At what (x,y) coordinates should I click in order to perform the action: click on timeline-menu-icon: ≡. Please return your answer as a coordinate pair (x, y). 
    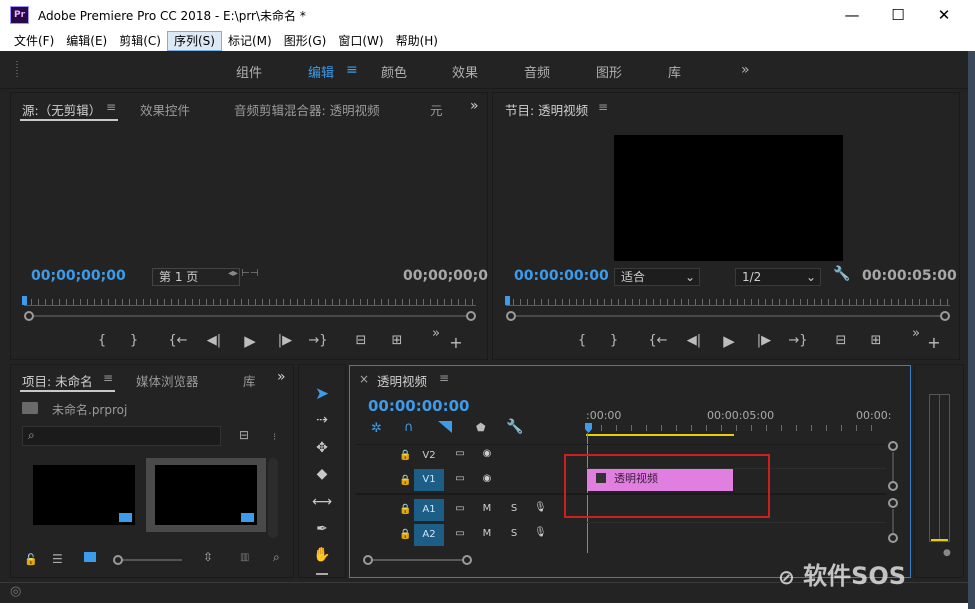
    Looking at the image, I should click on (444, 378).